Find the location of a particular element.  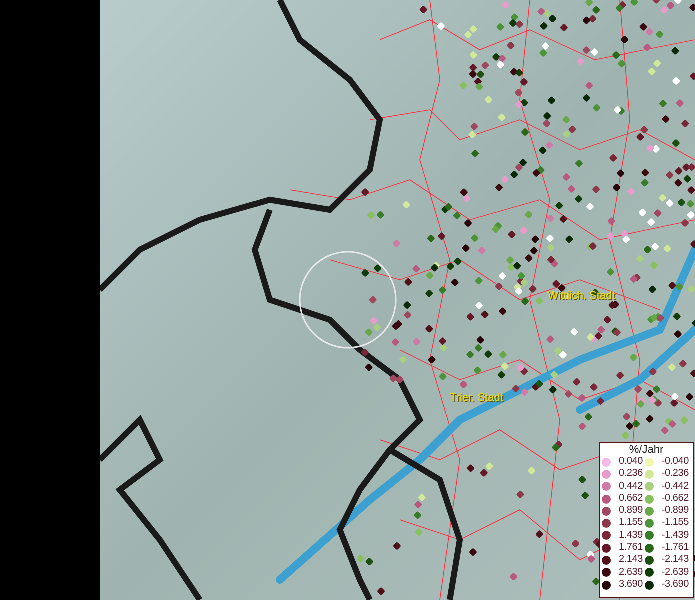

legend-value: -0.236 is located at coordinates (674, 474).